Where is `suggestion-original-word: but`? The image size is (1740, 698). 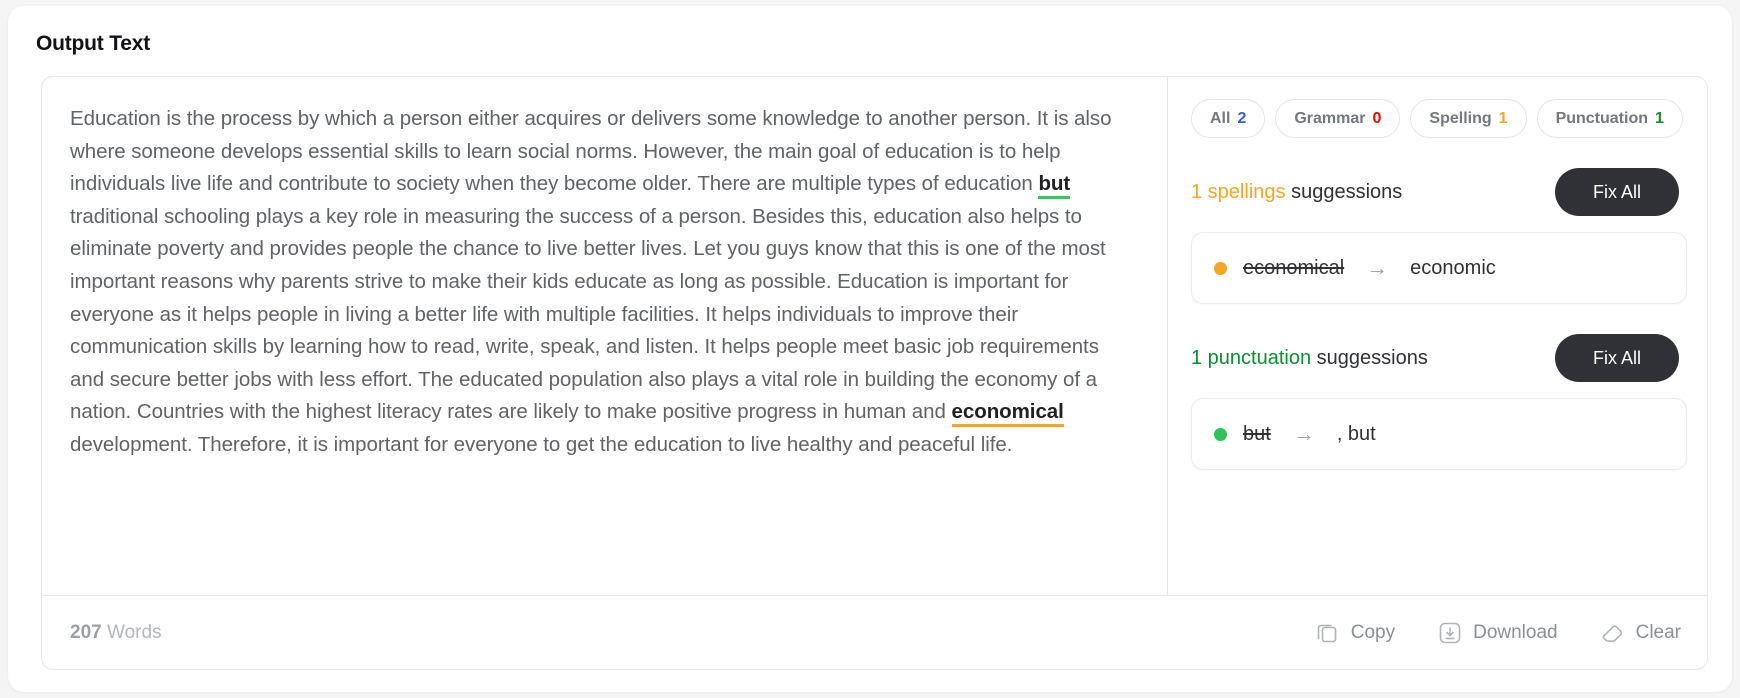 suggestion-original-word: but is located at coordinates (1257, 433).